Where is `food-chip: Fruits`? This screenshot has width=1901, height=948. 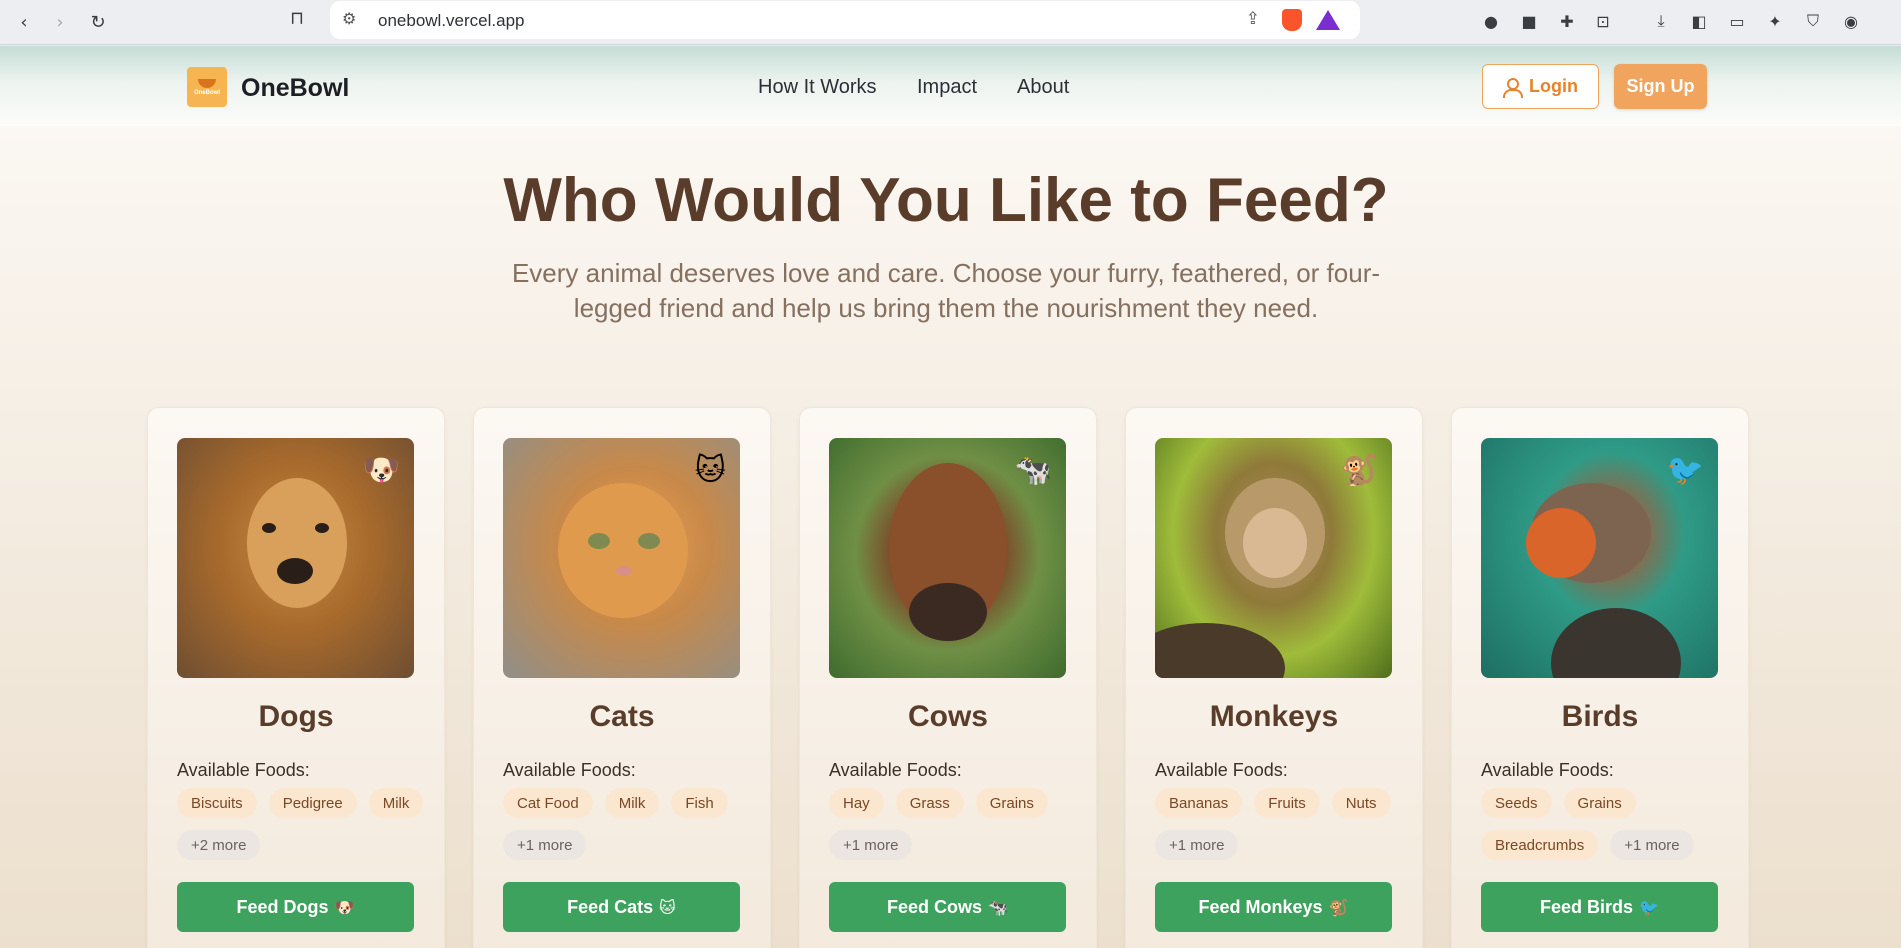
food-chip: Fruits is located at coordinates (1287, 803).